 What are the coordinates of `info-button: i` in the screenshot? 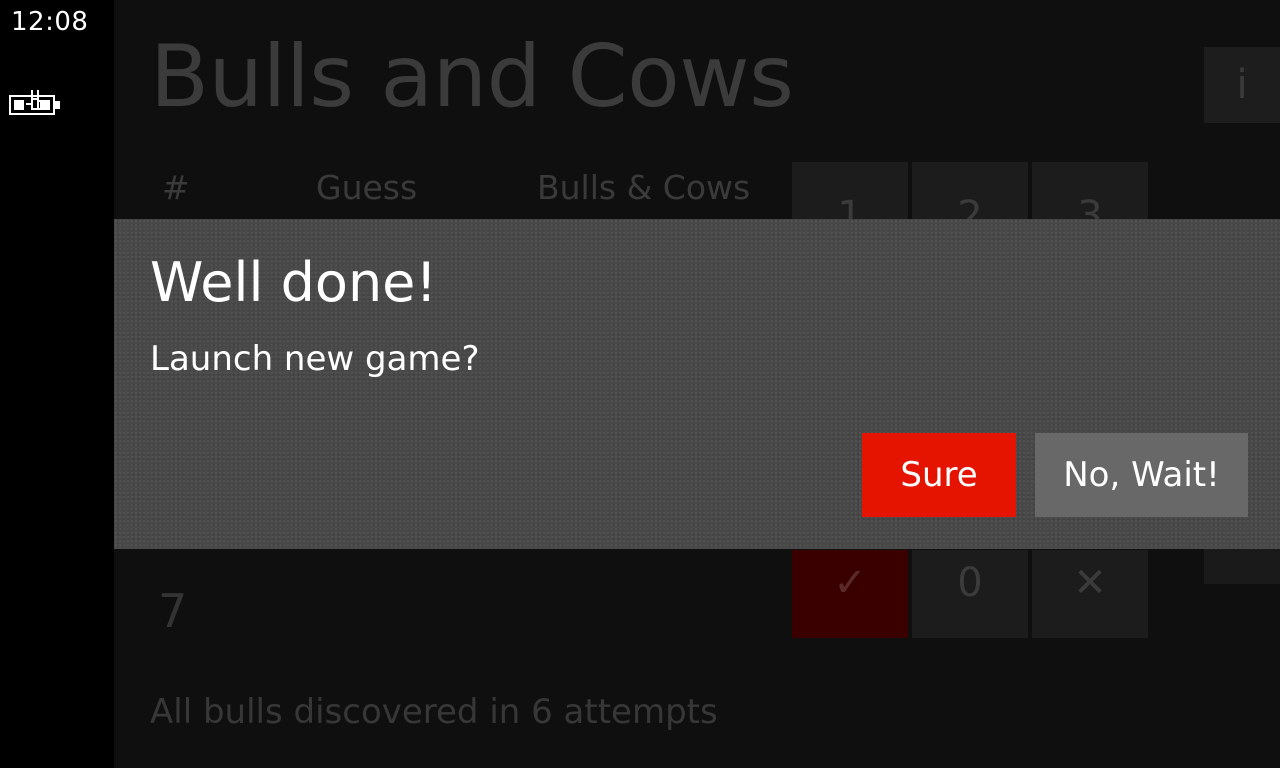 It's located at (1242, 85).